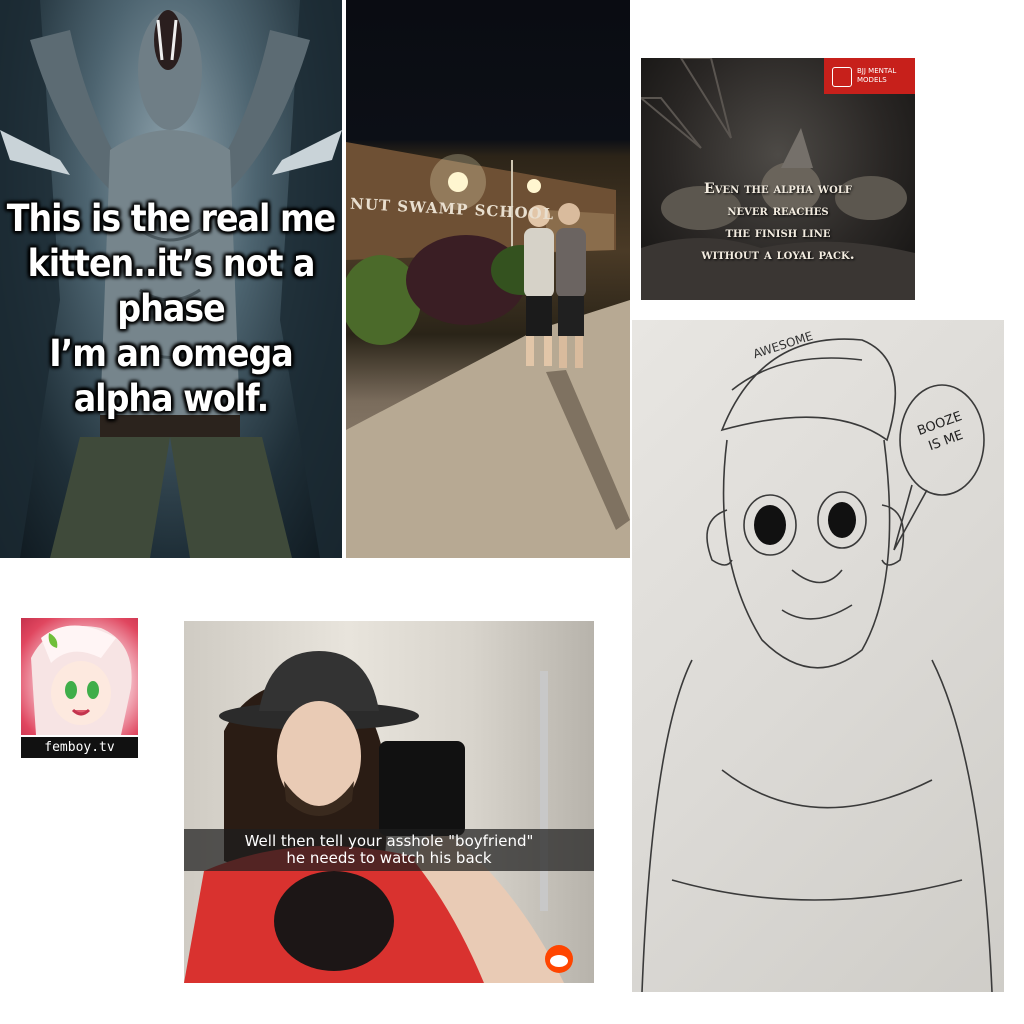  I want to click on quote-line: Even the alpha wolf, so click(778, 189).